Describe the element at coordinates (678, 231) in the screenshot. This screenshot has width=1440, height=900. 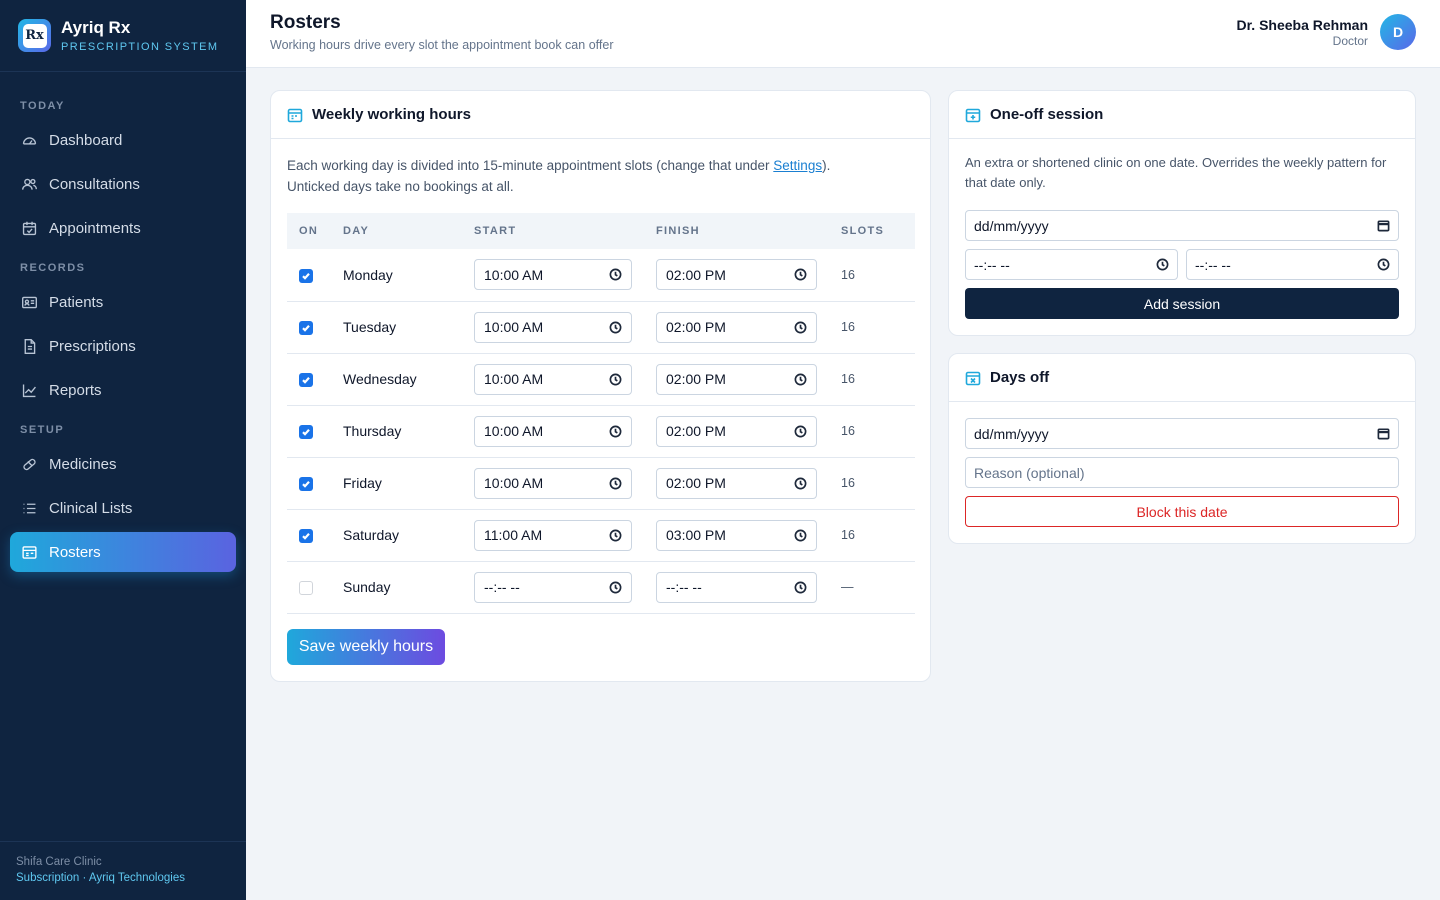
I see `column-header-finish: FINISH` at that location.